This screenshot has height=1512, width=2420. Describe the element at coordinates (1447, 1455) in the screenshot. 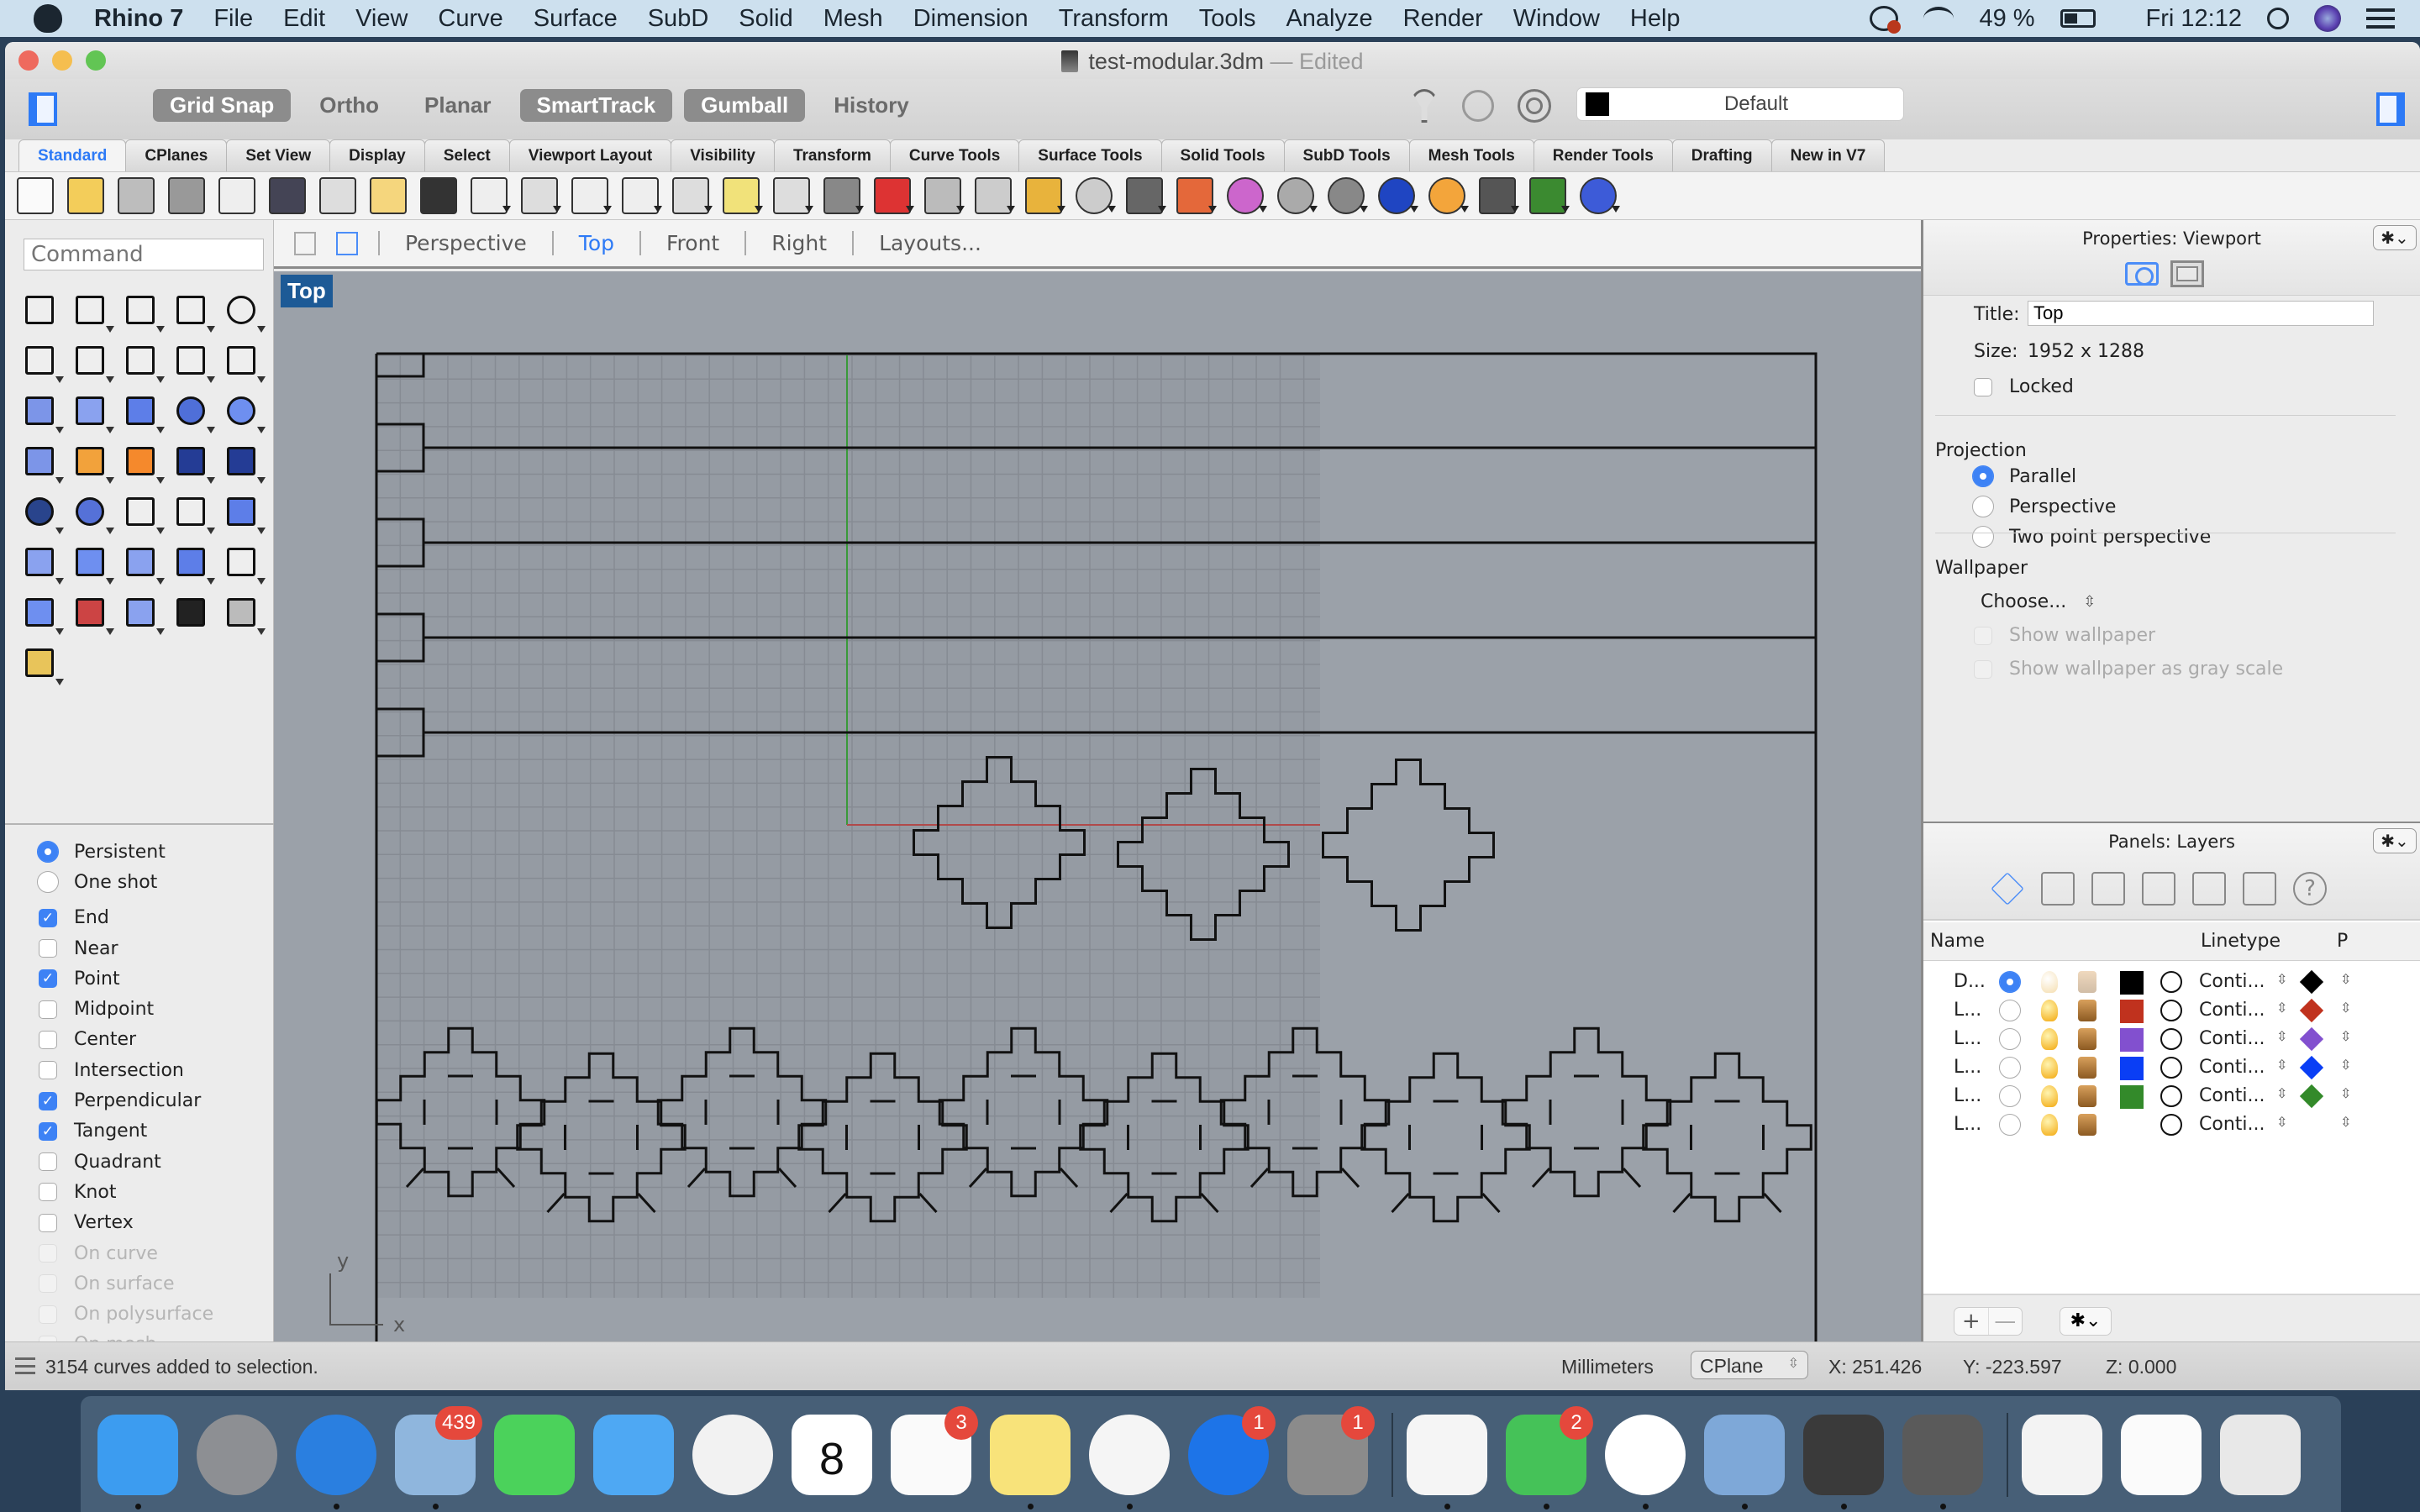

I see `dock-textedit-icon` at that location.